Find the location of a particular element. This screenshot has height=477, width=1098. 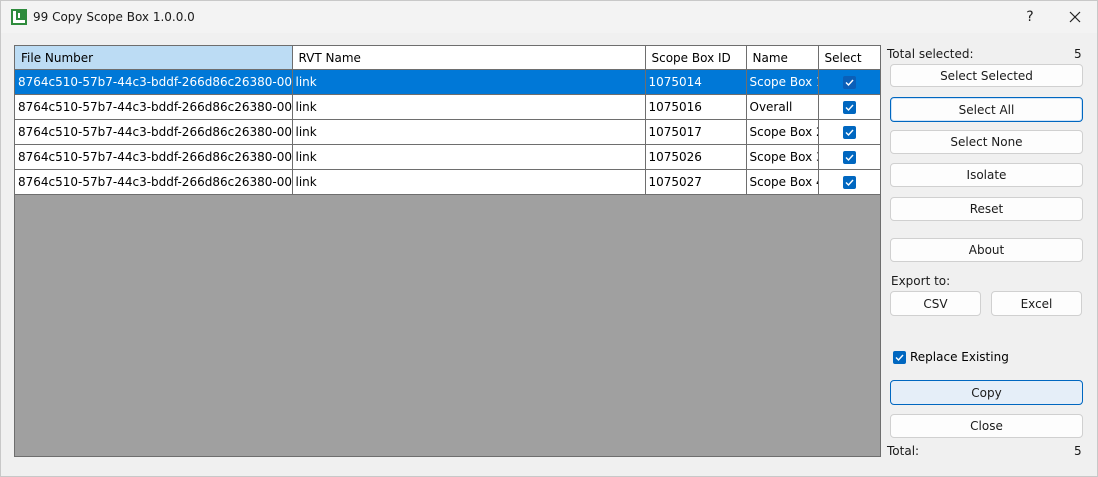

copy-button: Copy is located at coordinates (986, 392).